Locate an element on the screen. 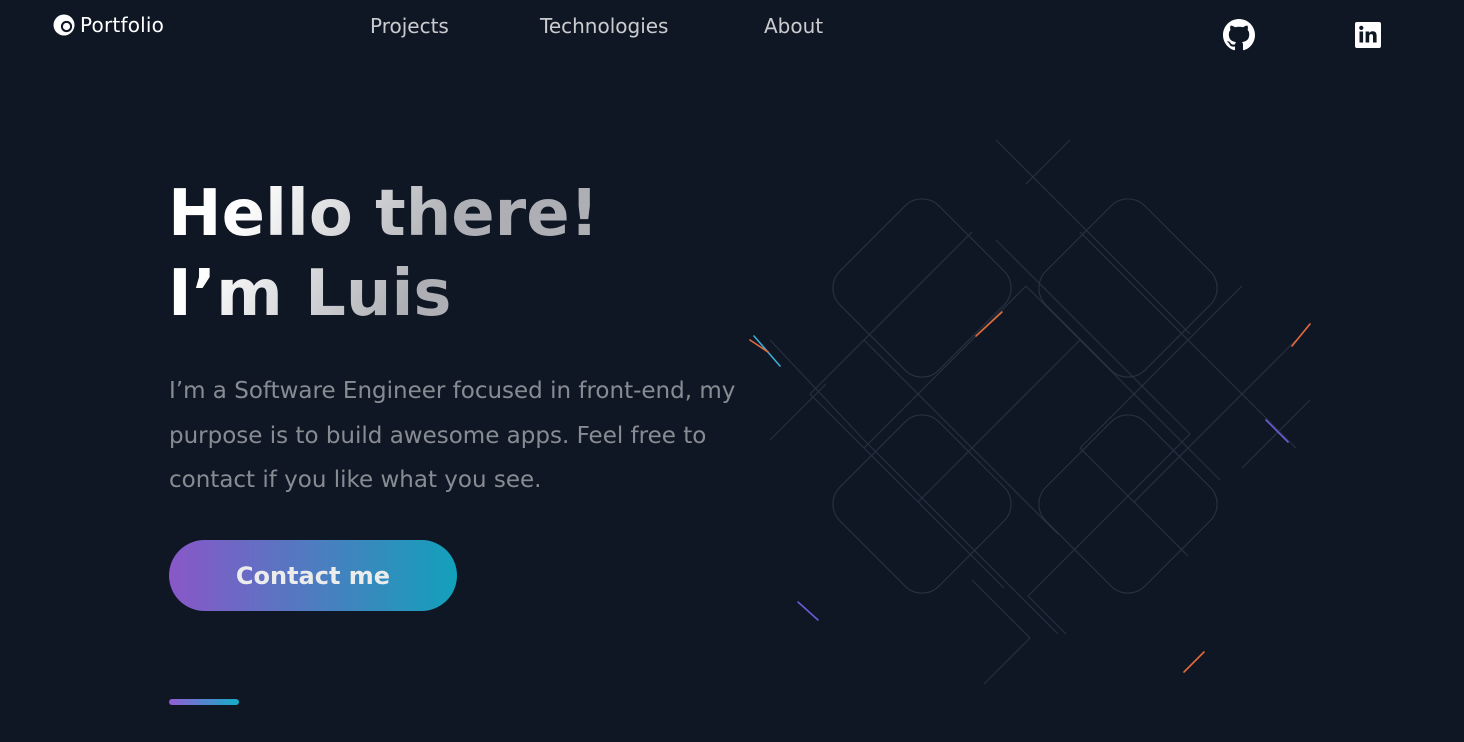 Image resolution: width=1464 pixels, height=742 pixels. logo-link: Portfolio is located at coordinates (108, 25).